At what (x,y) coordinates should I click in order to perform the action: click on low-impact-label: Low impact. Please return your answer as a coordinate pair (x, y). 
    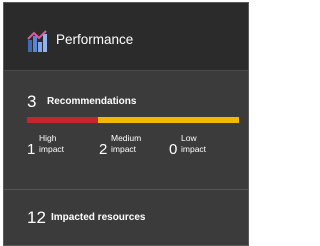
    Looking at the image, I should click on (194, 143).